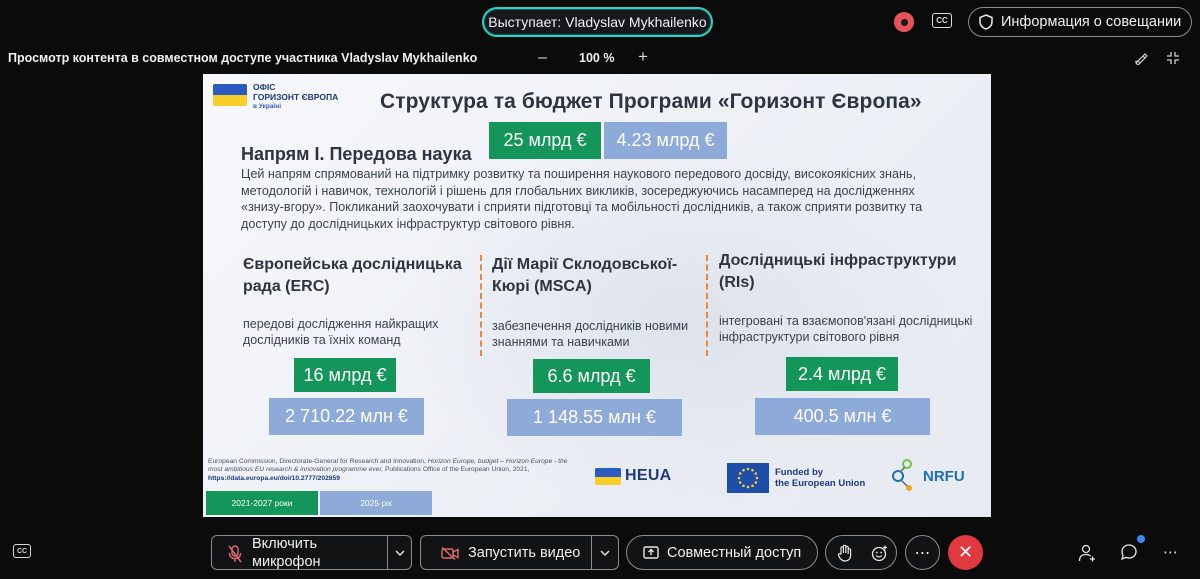  I want to click on active-speaker-indicator: Выступает: Vladyslav Mykhailenko, so click(597, 22).